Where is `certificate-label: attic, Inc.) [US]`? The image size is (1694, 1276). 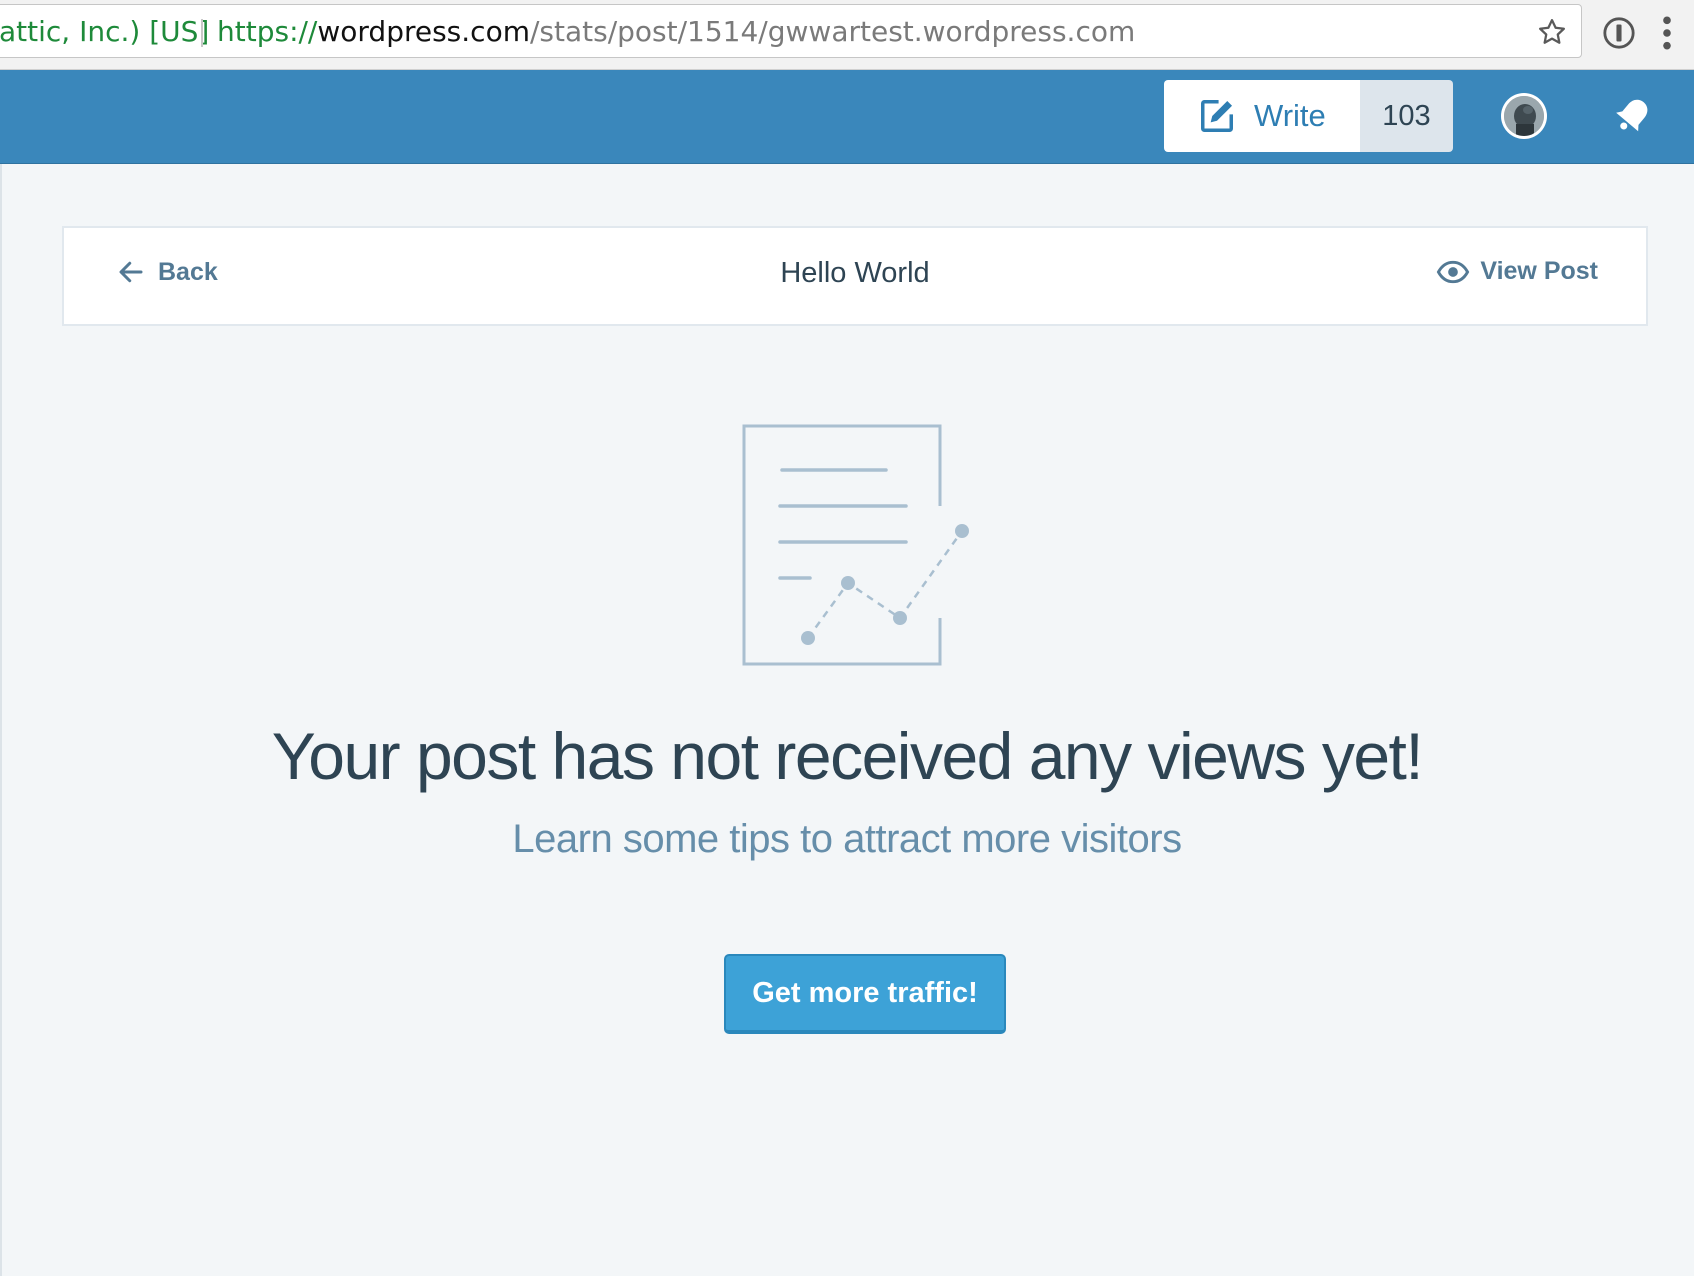
certificate-label: attic, Inc.) [US] is located at coordinates (104, 31).